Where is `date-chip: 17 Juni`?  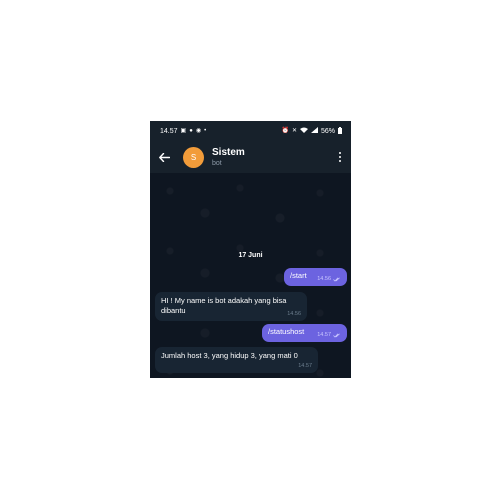
date-chip: 17 Juni is located at coordinates (250, 255).